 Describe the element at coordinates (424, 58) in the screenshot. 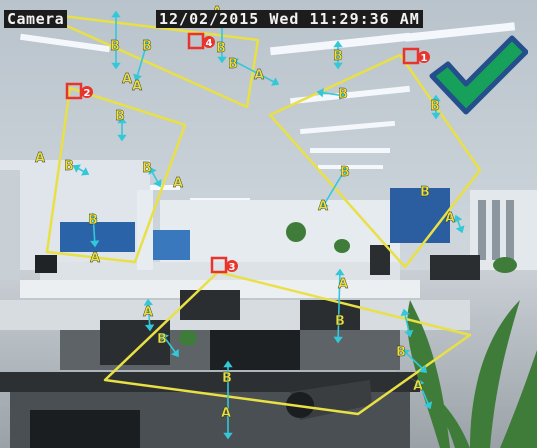

I see `rule-number-label: 1` at that location.